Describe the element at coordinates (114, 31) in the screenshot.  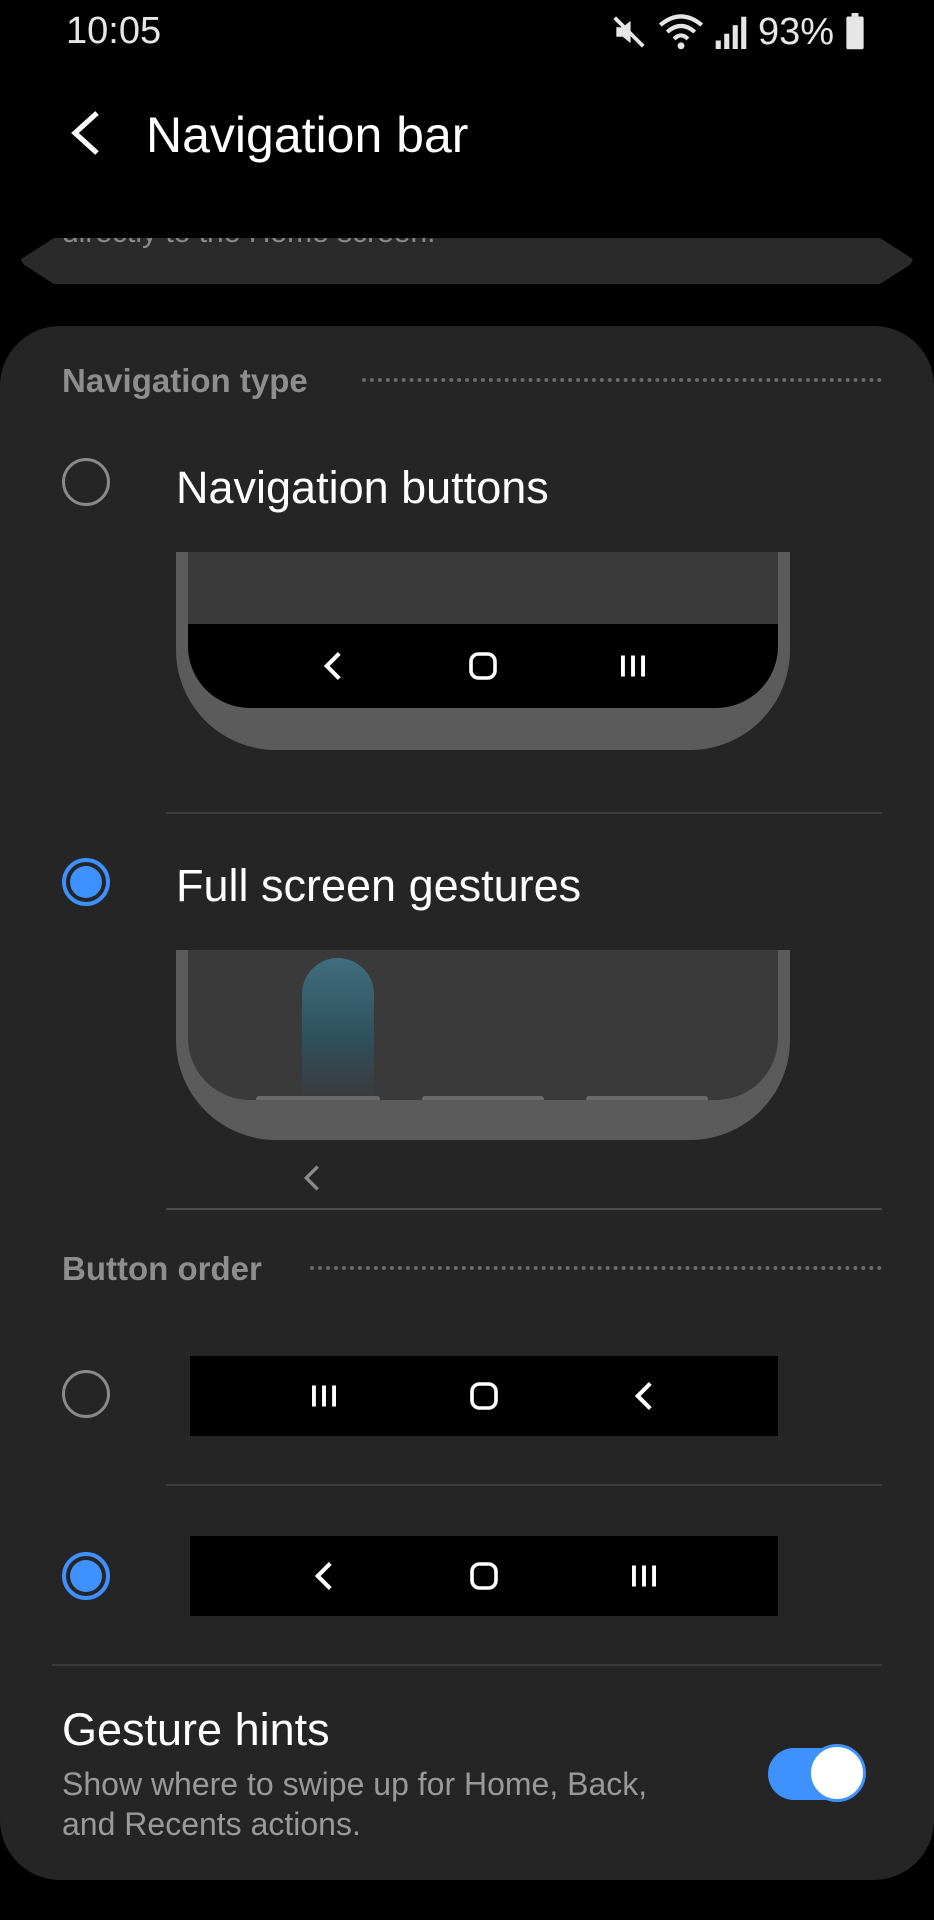
I see `status-time: 10:05` at that location.